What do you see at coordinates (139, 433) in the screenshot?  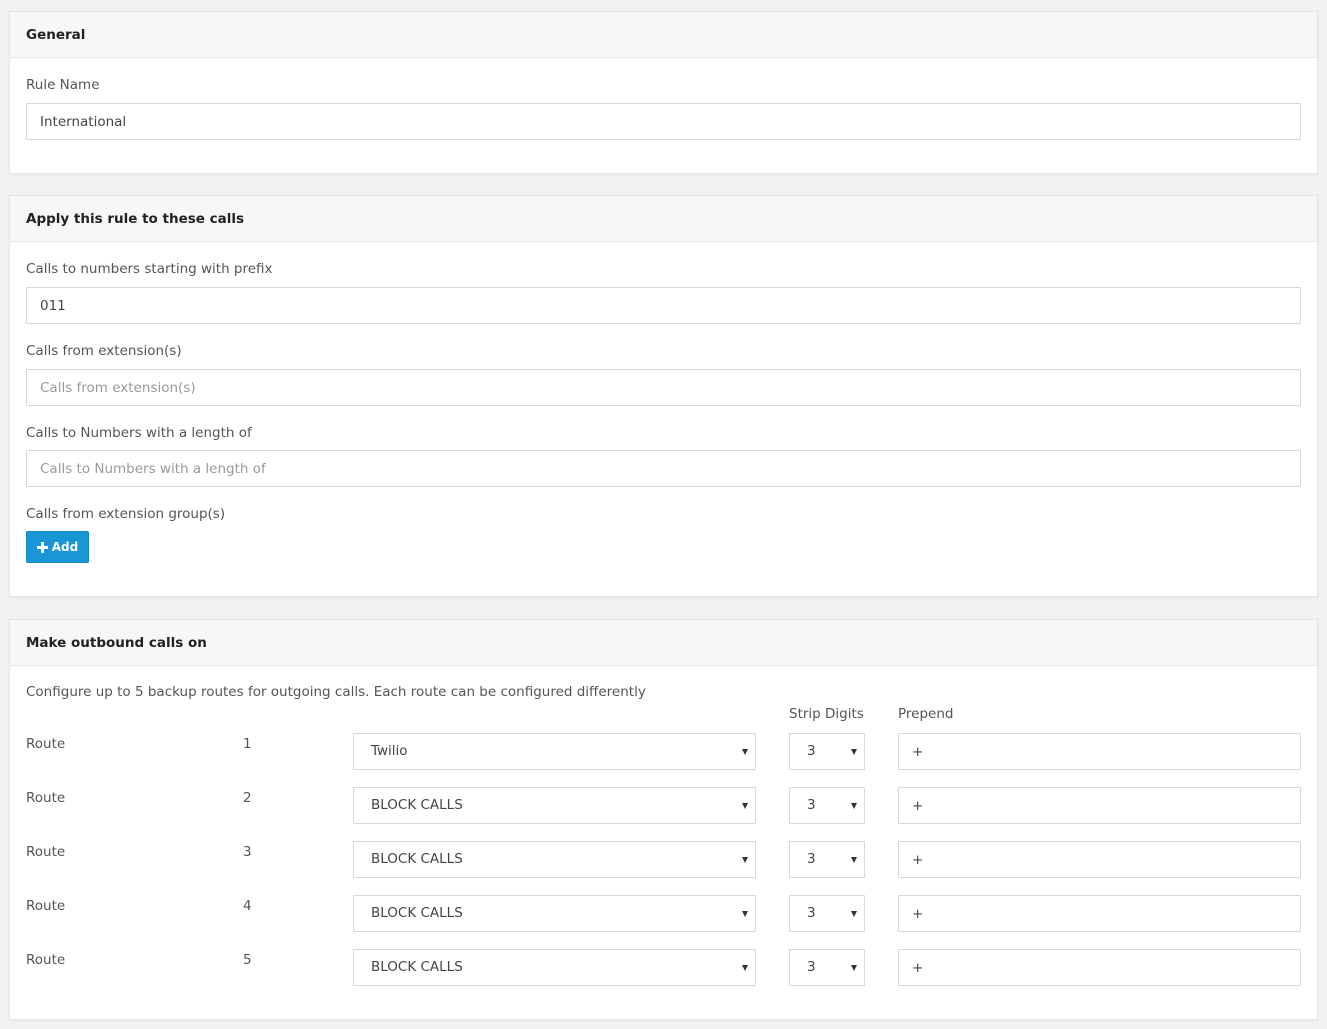 I see `number-length-label: Calls to Numbers with a length of` at bounding box center [139, 433].